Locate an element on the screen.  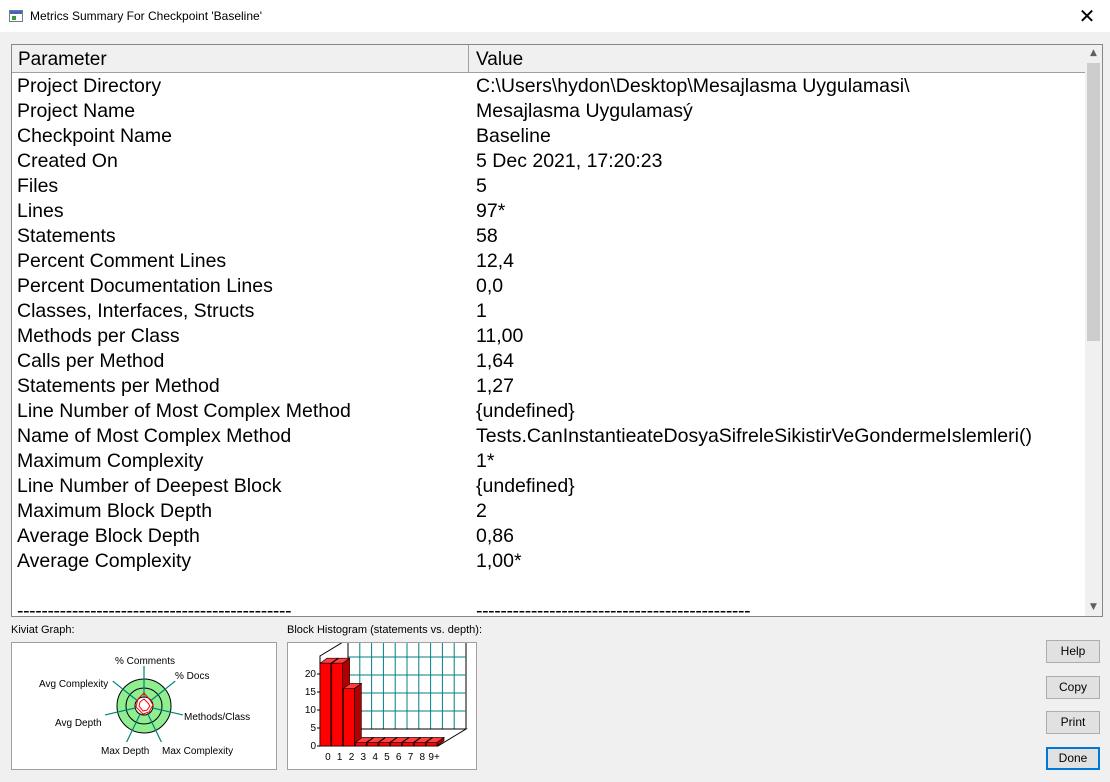
histogram-y-tick-label: 5 is located at coordinates (313, 728).